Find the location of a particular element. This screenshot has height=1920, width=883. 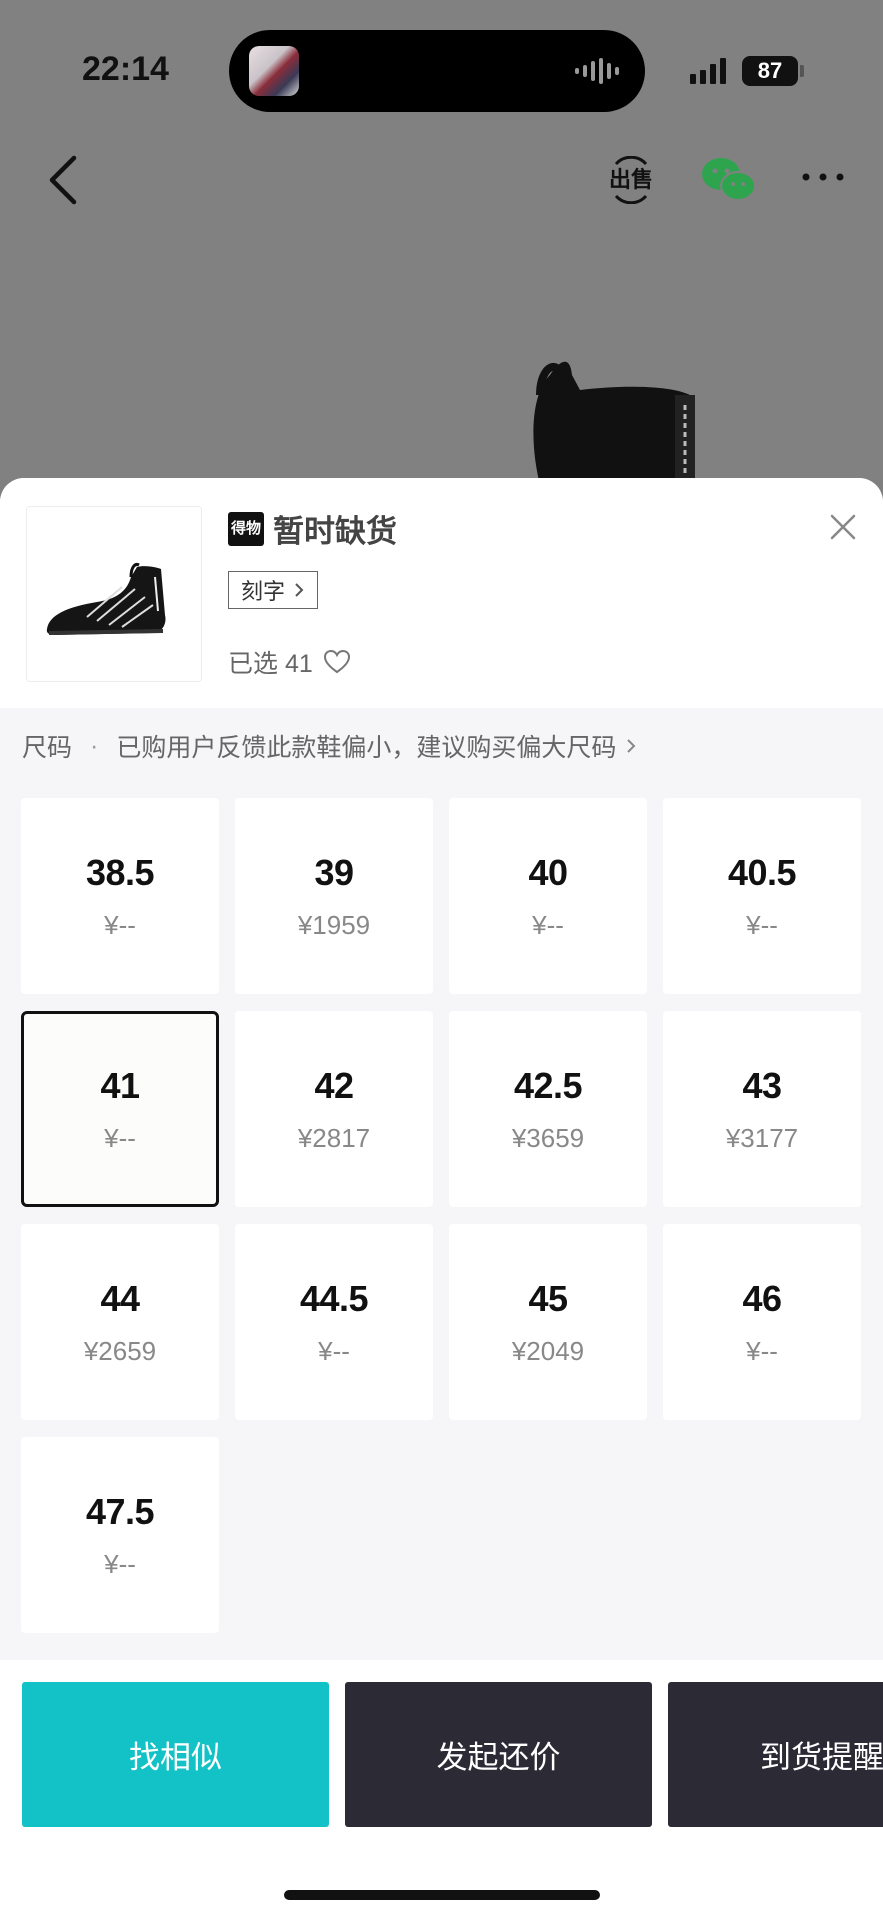

size-option: 45 ¥2049 is located at coordinates (548, 1322).